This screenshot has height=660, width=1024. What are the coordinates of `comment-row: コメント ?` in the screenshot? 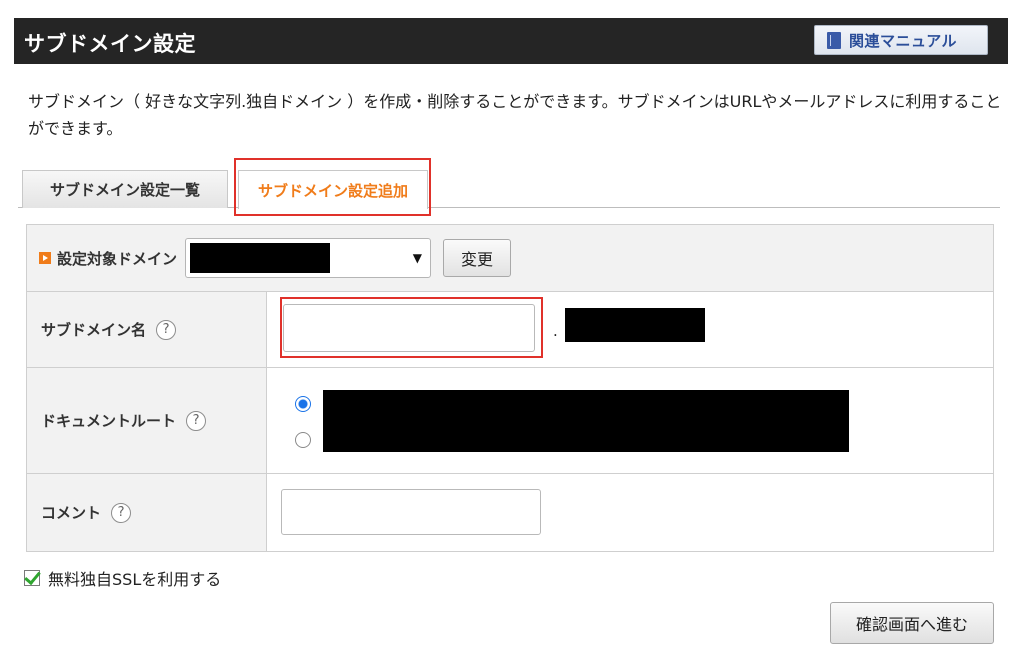 It's located at (510, 512).